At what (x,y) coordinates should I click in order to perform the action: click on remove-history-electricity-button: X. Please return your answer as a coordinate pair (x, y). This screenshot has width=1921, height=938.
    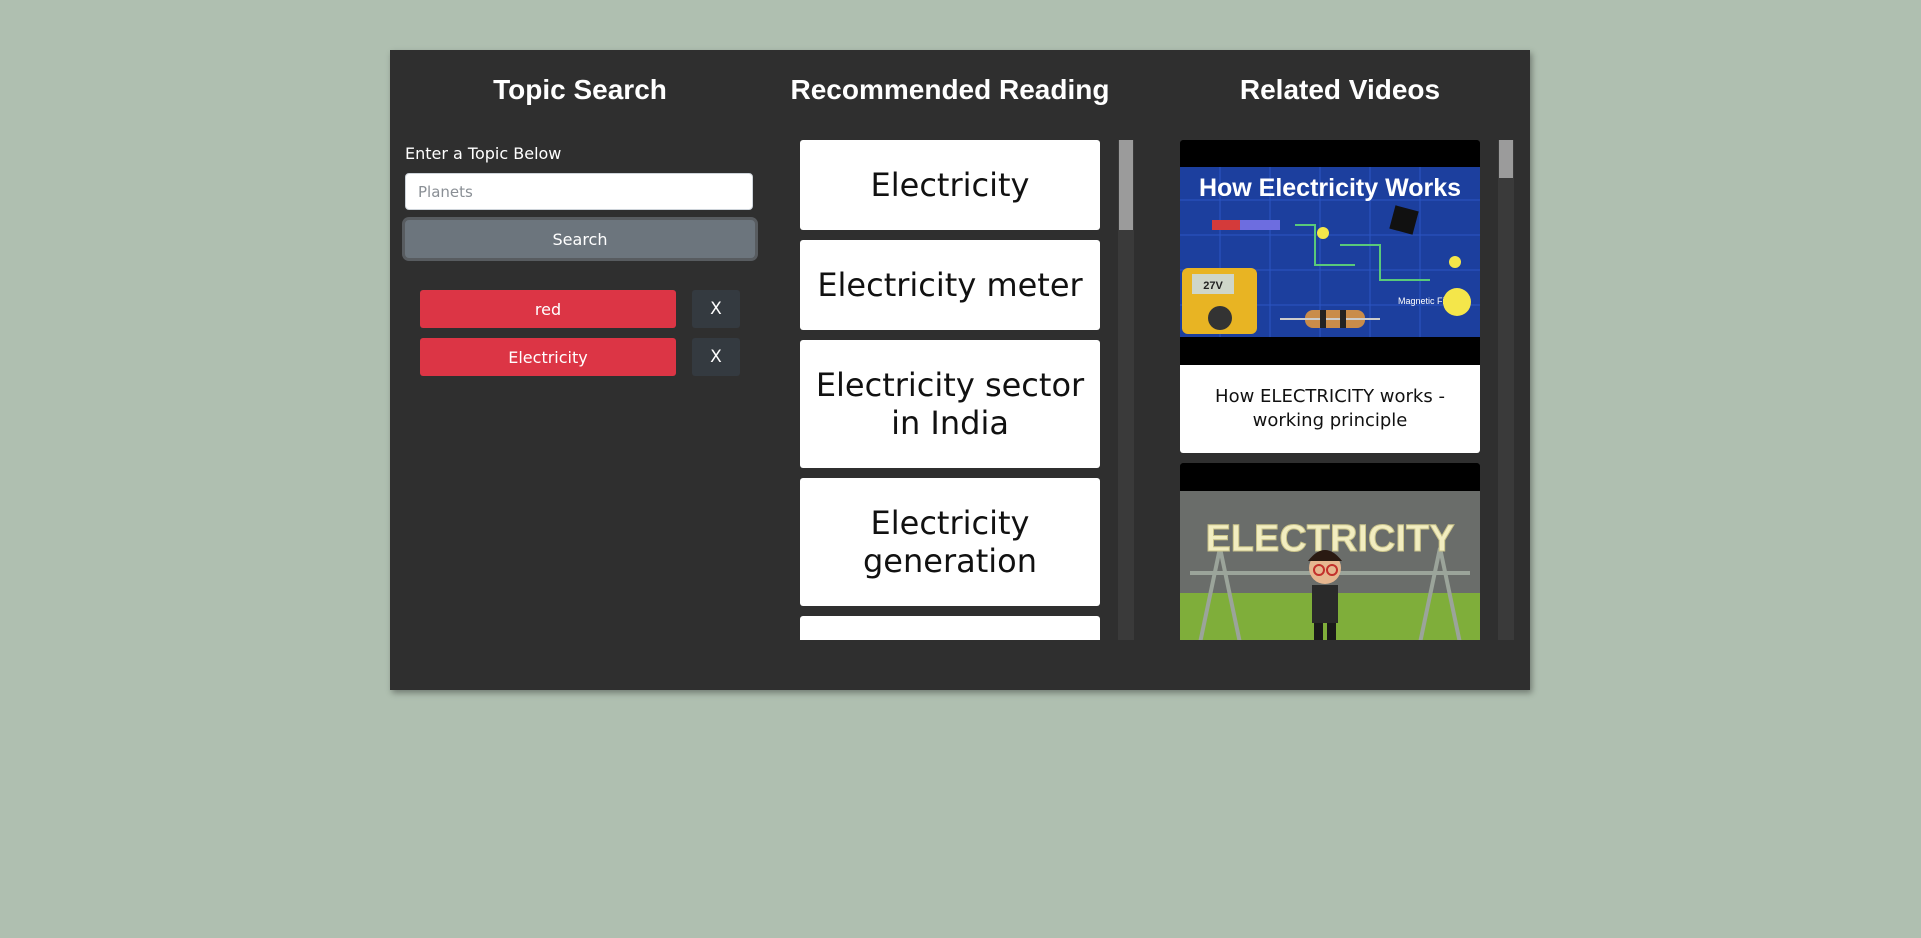
    Looking at the image, I should click on (716, 357).